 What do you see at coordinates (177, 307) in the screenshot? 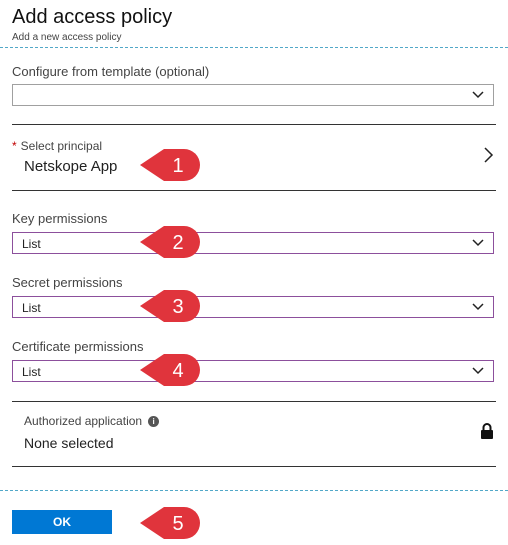
I see `svg-text: 3` at bounding box center [177, 307].